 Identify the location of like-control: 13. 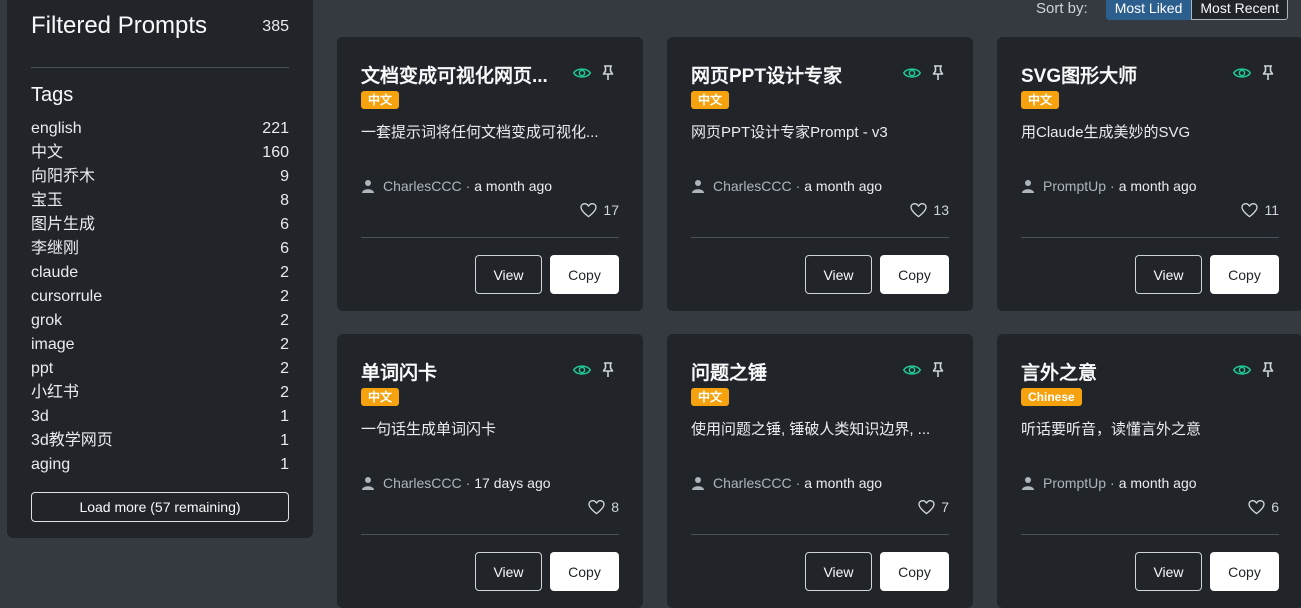
(929, 210).